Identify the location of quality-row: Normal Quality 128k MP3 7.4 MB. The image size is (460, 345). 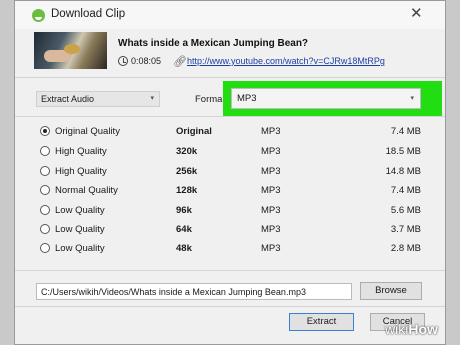
(230, 191).